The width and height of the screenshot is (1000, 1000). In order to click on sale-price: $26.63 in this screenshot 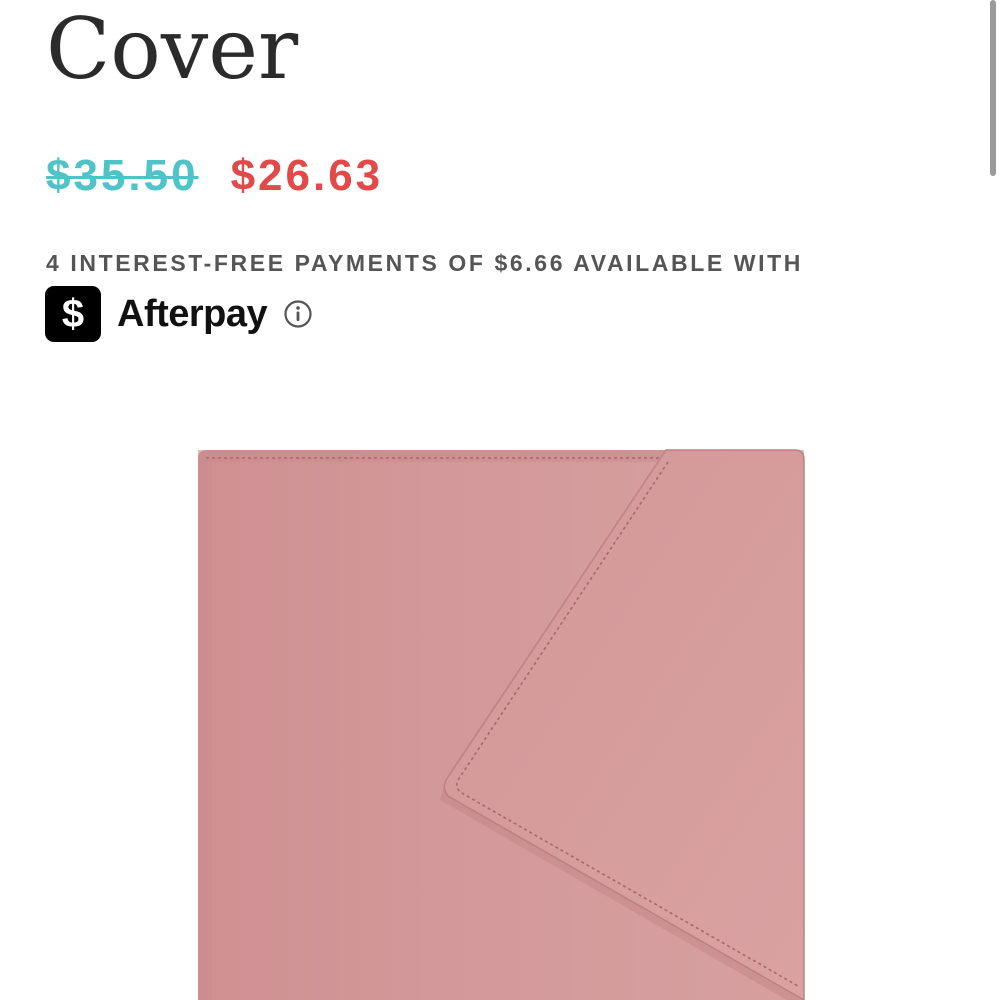, I will do `click(307, 175)`.